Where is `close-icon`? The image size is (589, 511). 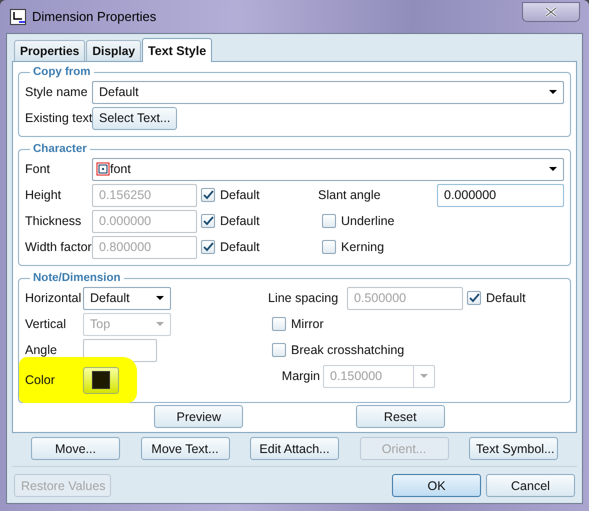
close-icon is located at coordinates (551, 12).